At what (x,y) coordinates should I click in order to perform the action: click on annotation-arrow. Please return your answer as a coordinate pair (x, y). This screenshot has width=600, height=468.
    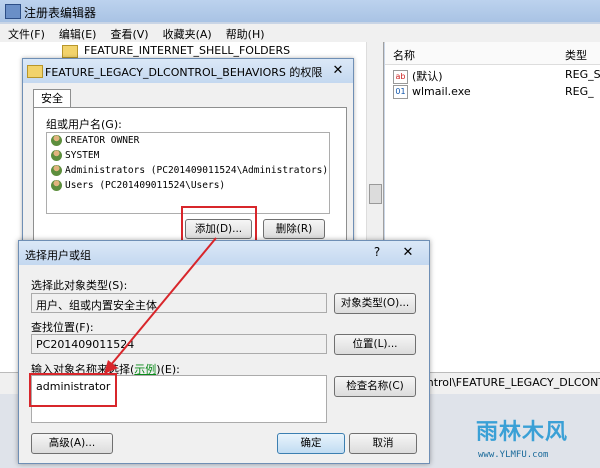
    Looking at the image, I should click on (160, 305).